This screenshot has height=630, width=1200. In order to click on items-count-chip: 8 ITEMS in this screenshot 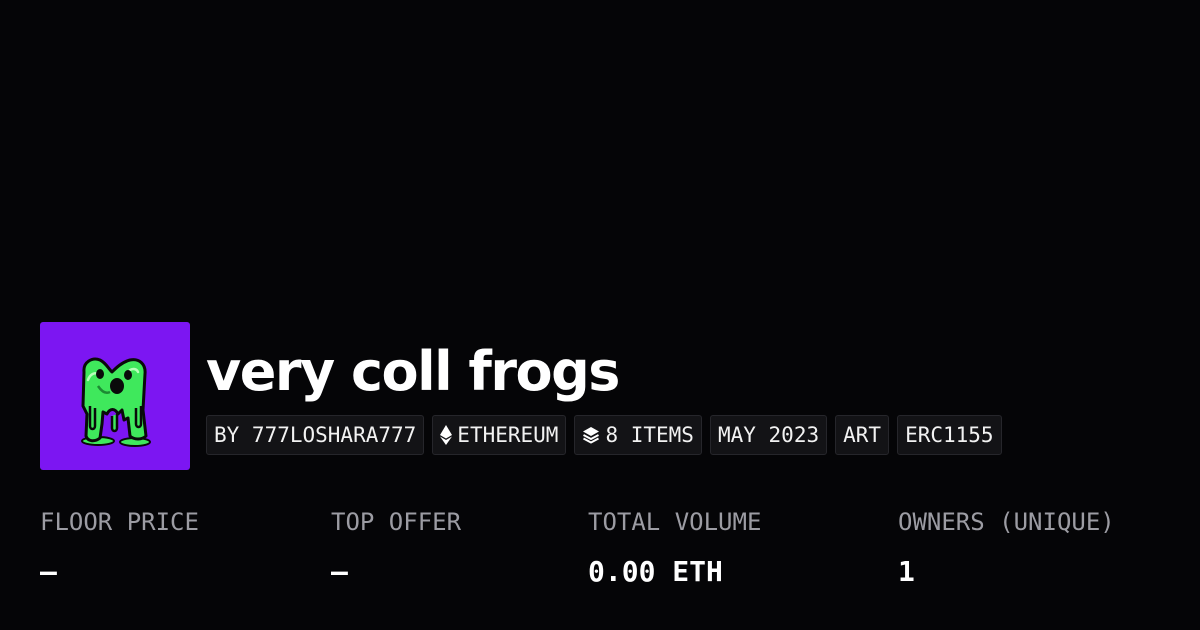, I will do `click(638, 435)`.